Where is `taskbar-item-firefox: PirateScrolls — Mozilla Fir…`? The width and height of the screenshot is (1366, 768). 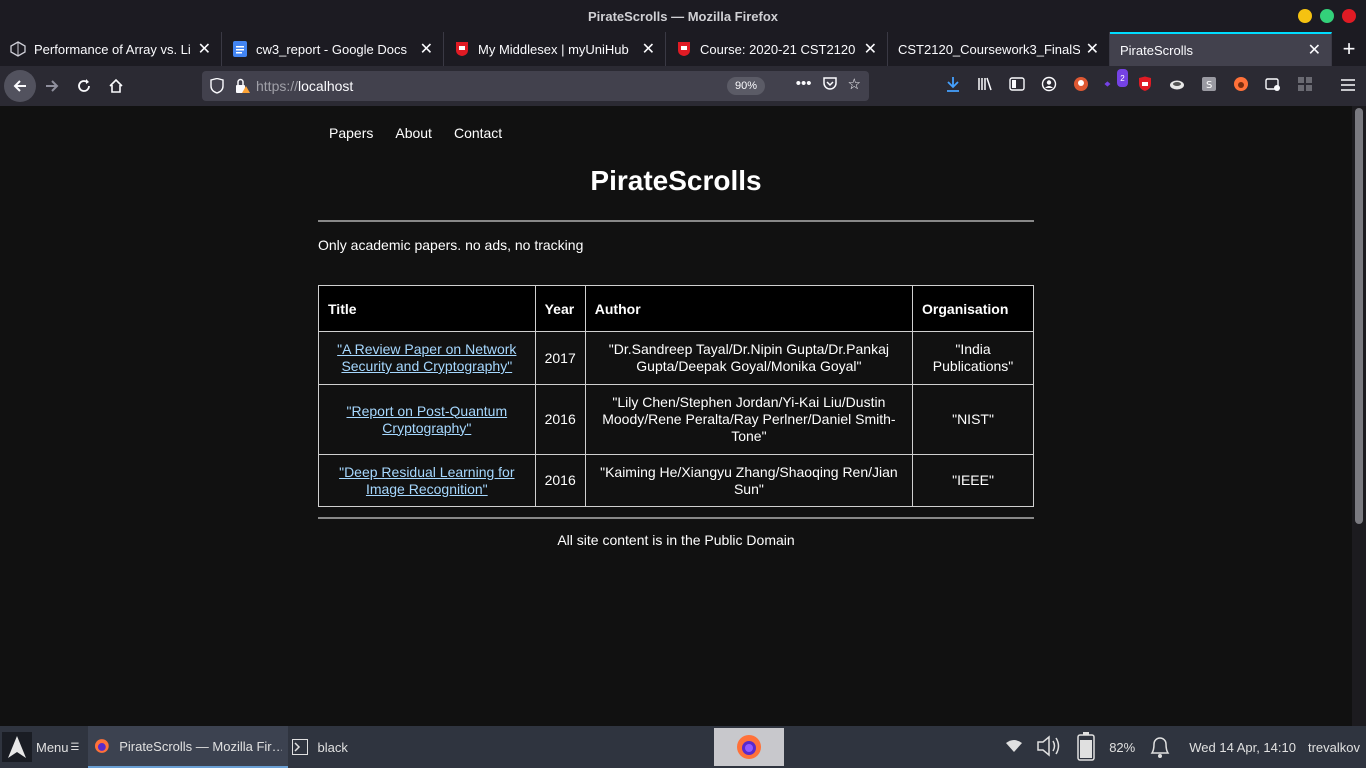
taskbar-item-firefox: PirateScrolls — Mozilla Fir… is located at coordinates (187, 747).